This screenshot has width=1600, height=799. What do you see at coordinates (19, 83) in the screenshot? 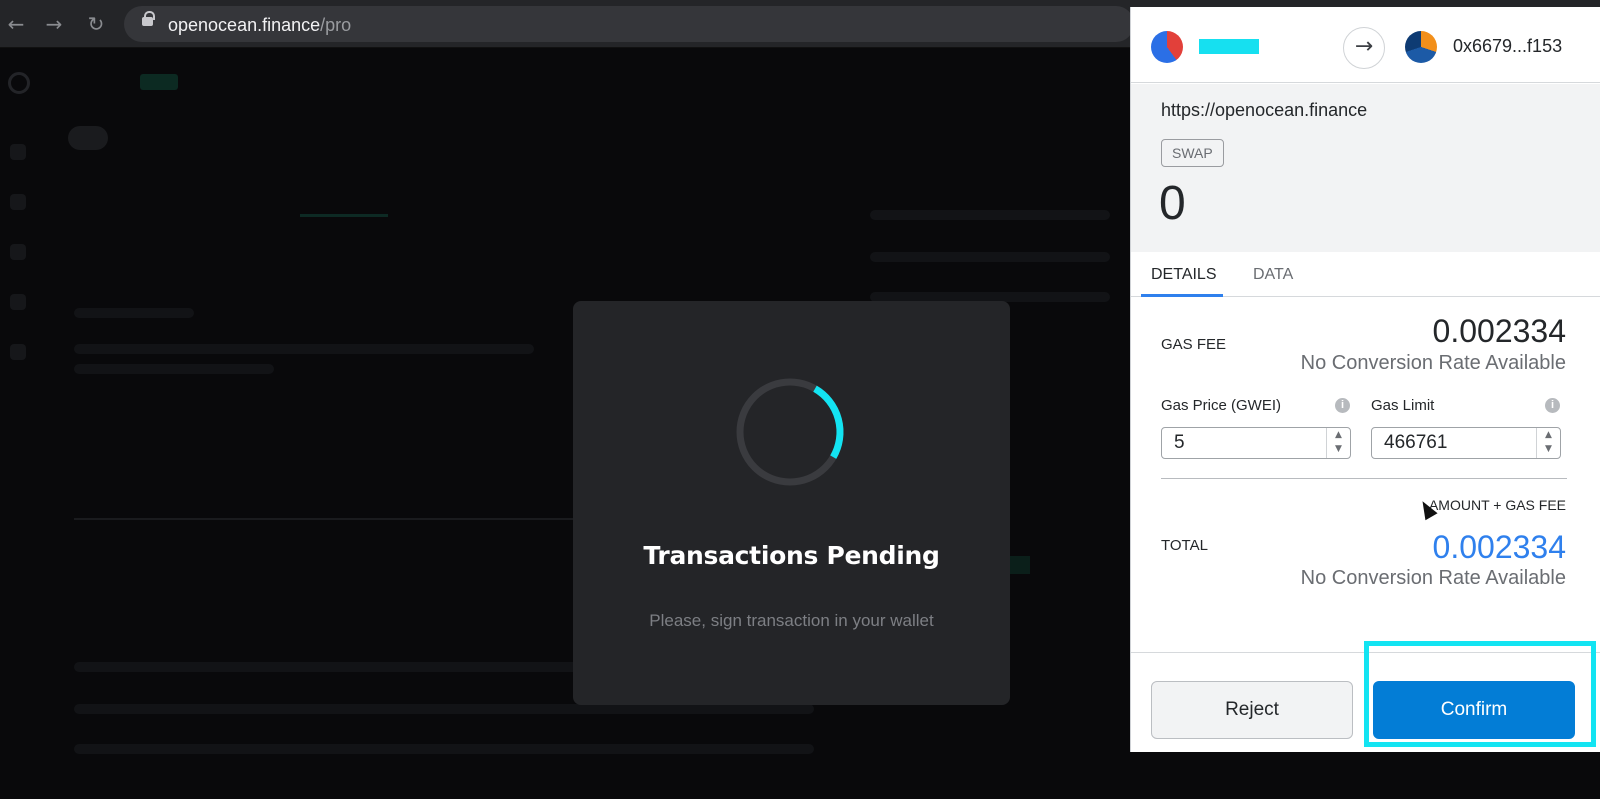
I see `app-logo-icon` at bounding box center [19, 83].